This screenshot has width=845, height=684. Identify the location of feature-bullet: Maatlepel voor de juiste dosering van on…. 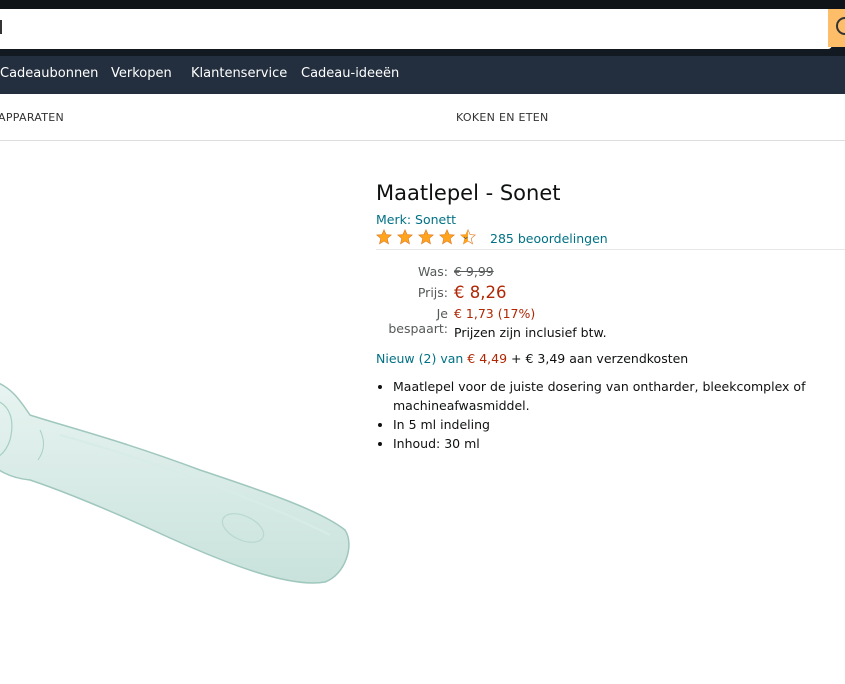
(613, 396).